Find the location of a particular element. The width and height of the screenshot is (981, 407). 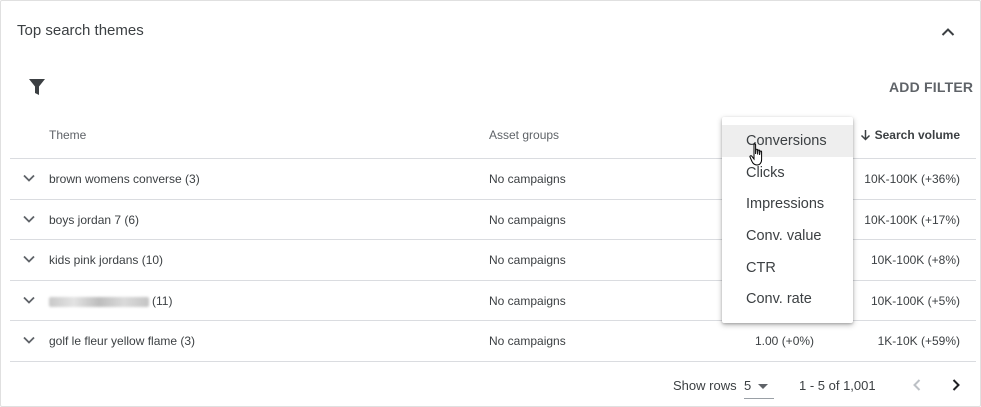

rows-per-page-select: 5 is located at coordinates (759, 387).